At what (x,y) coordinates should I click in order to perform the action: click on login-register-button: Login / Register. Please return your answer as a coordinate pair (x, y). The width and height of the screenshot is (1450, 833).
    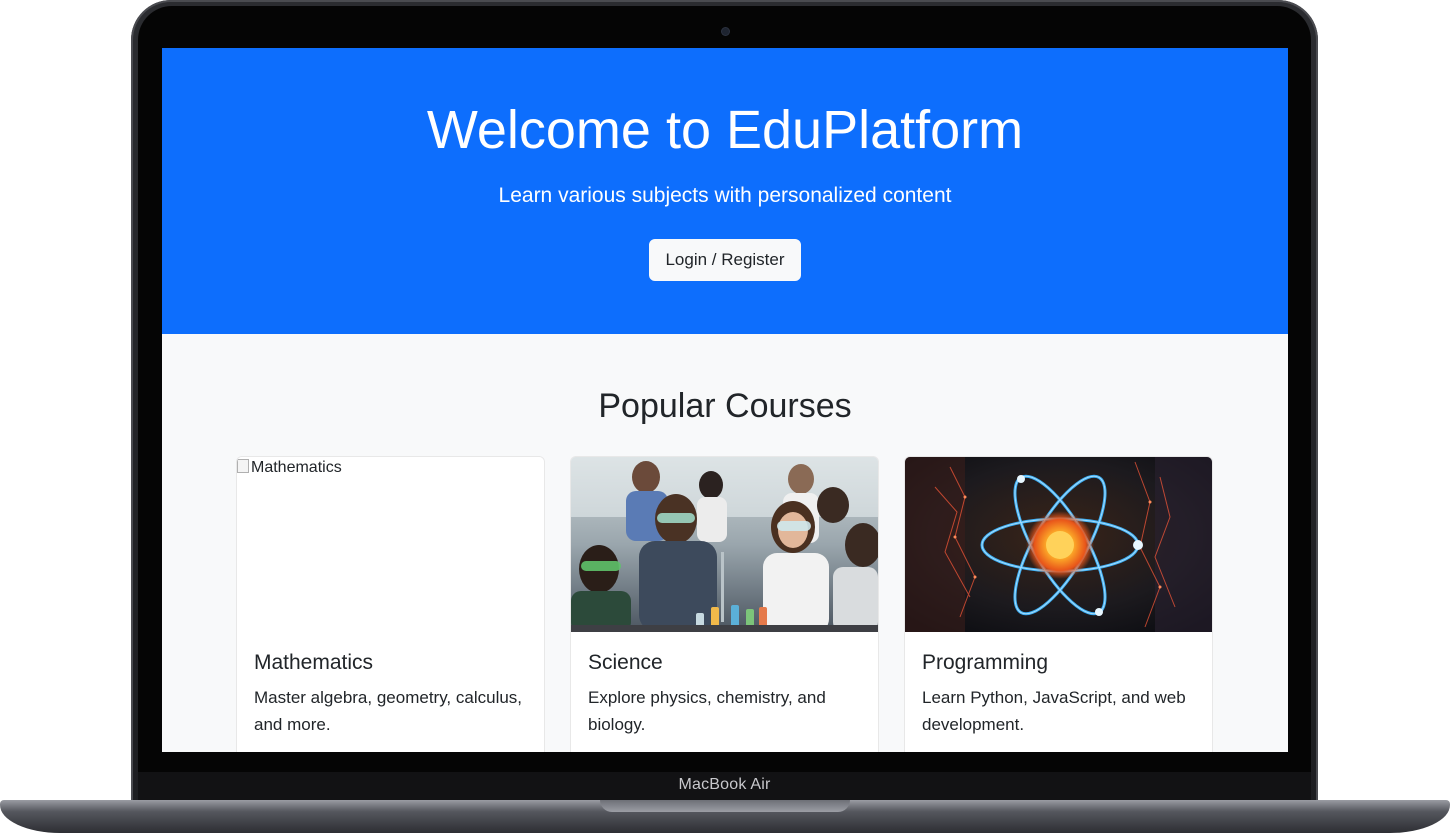
    Looking at the image, I should click on (725, 260).